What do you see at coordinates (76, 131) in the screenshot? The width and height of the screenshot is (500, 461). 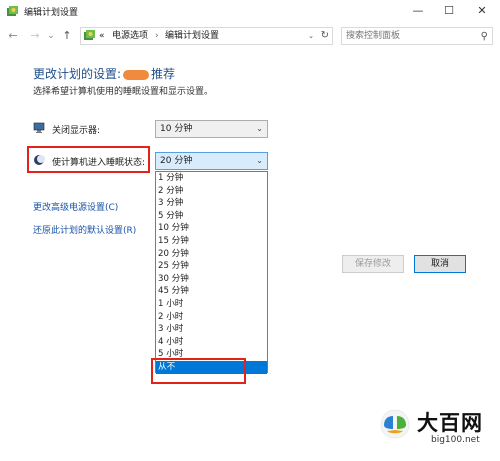 I see `display-off-label: 关闭显示器:` at bounding box center [76, 131].